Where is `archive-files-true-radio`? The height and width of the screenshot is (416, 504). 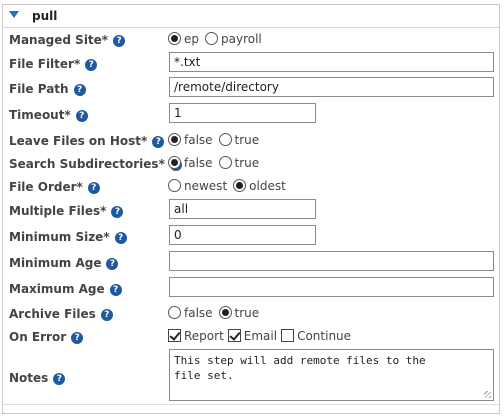
archive-files-true-radio is located at coordinates (225, 312).